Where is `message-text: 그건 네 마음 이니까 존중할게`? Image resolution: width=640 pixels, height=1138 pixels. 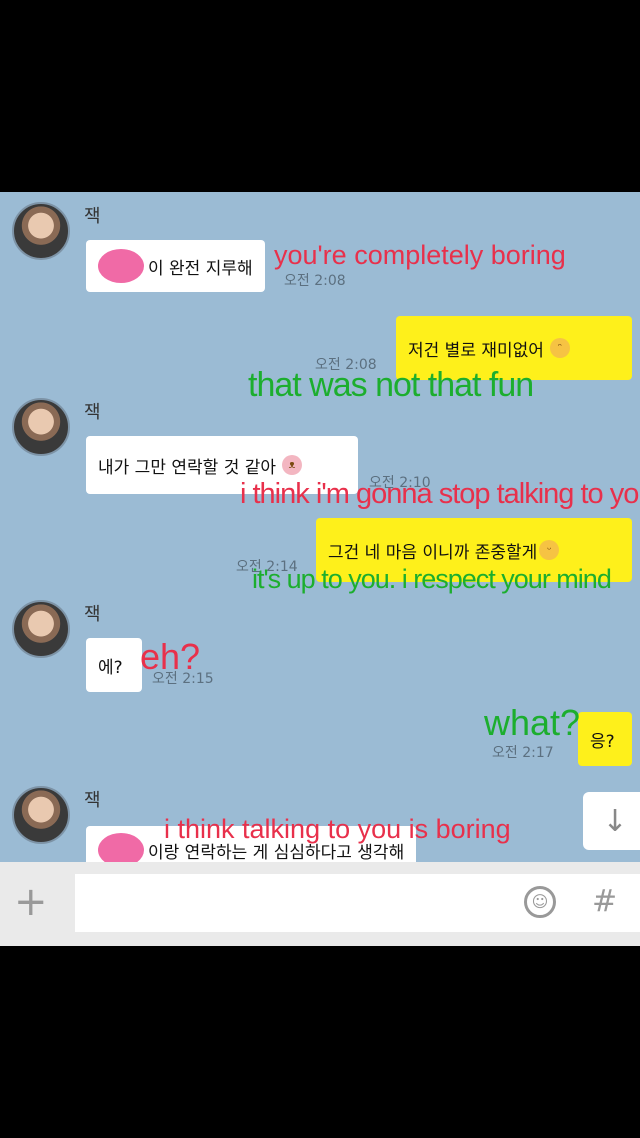
message-text: 그건 네 마음 이니까 존중할게 is located at coordinates (433, 552).